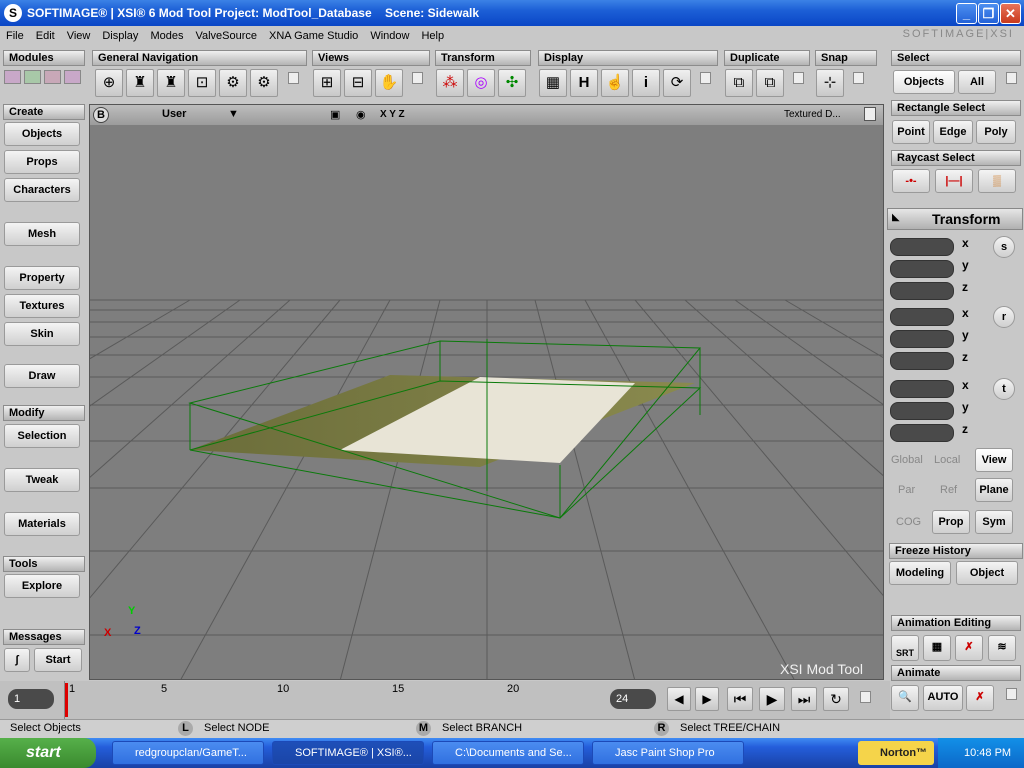  What do you see at coordinates (1011, 694) in the screenshot?
I see `animate-menu-icon` at bounding box center [1011, 694].